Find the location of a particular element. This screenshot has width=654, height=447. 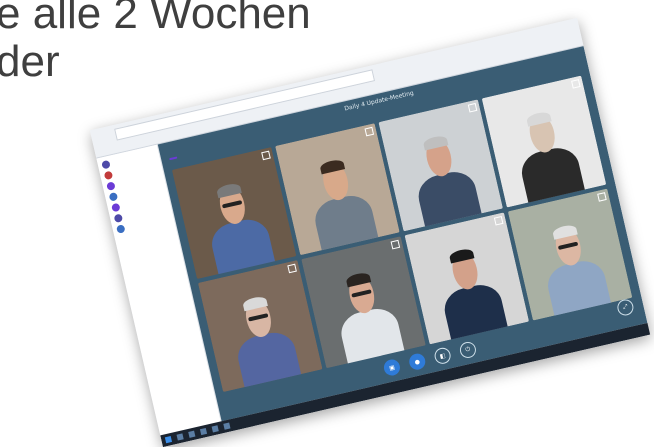

screen-share-icon: ◧ is located at coordinates (443, 355).